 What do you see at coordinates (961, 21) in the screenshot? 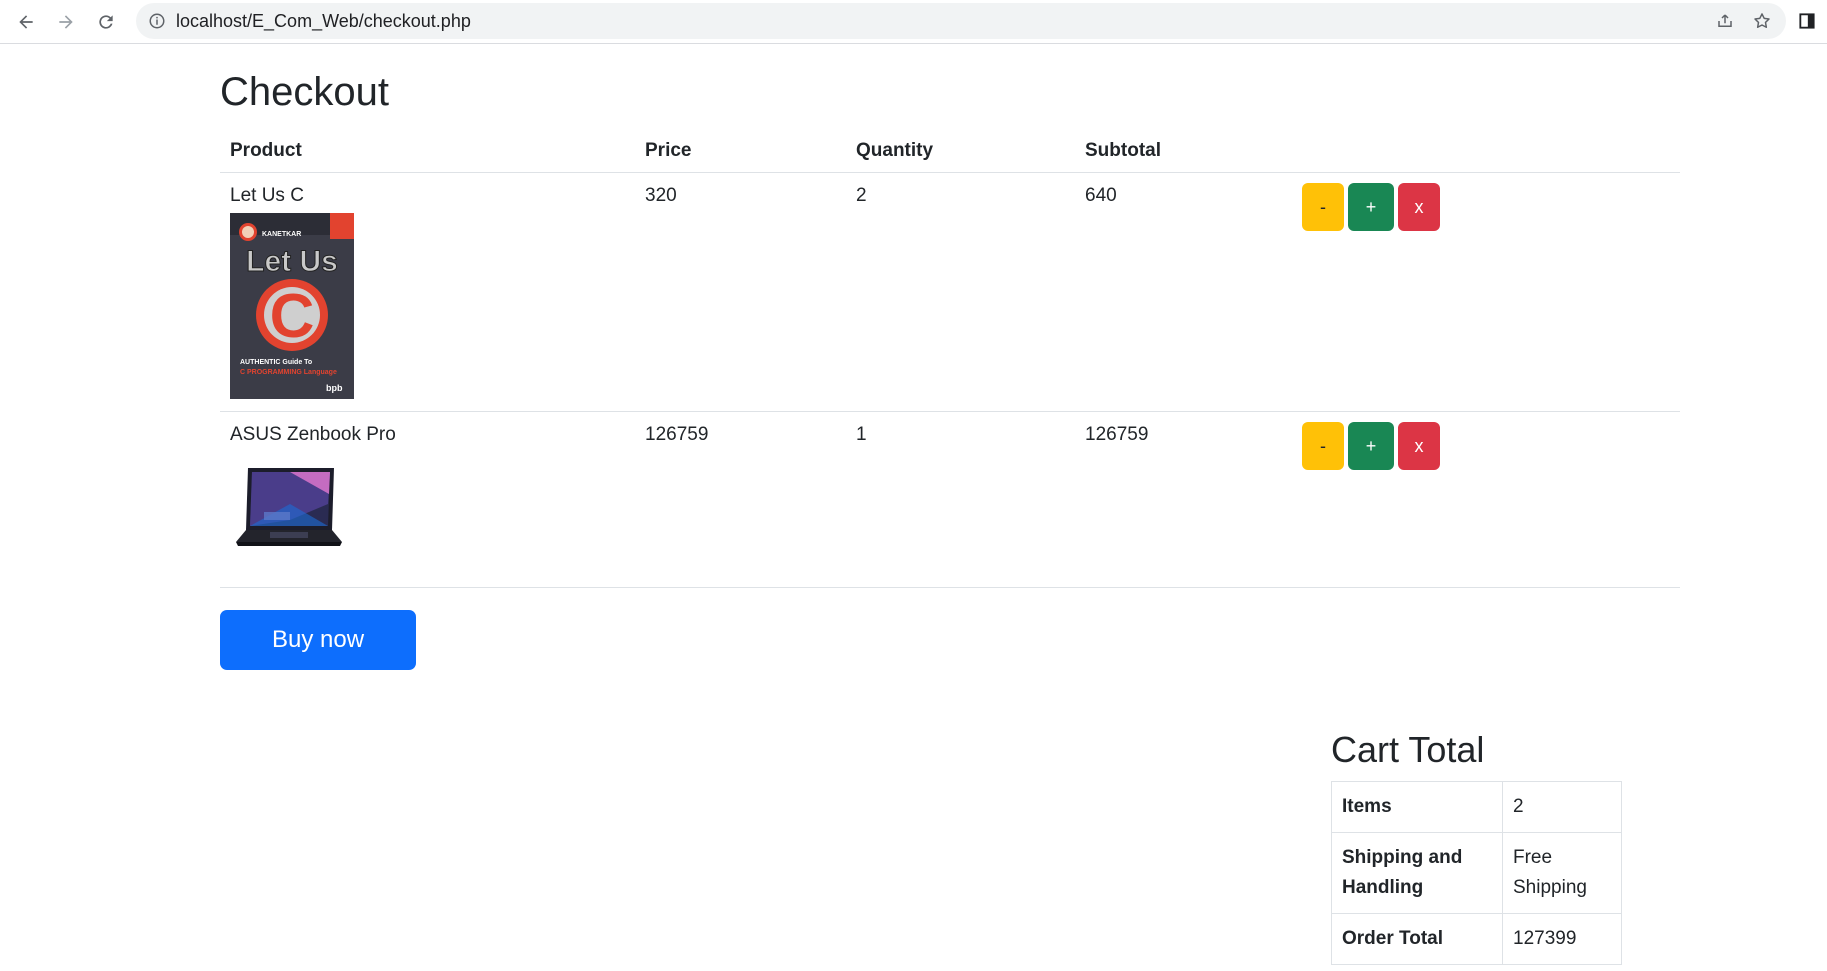
I see `address-bar: localhost/E_Com_Web/checkout.php` at bounding box center [961, 21].